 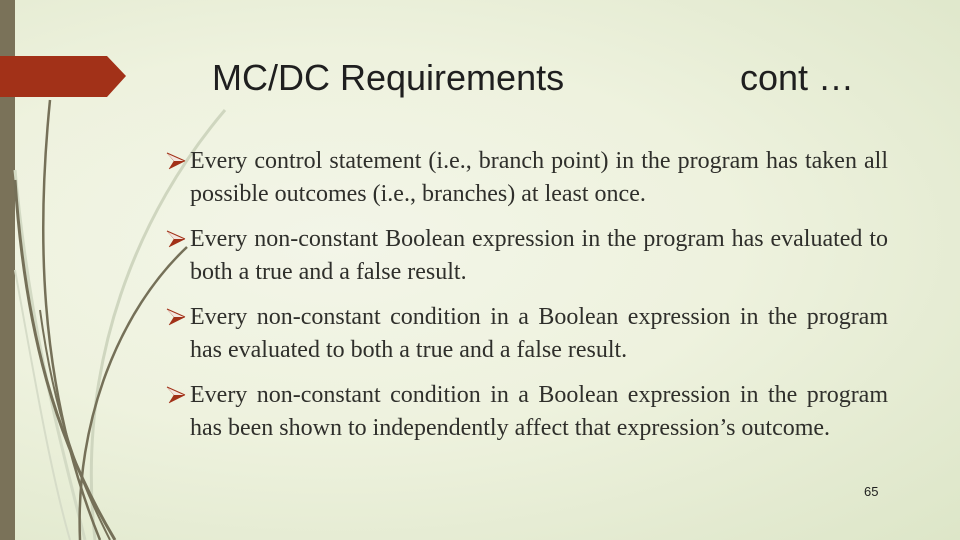 I want to click on slide-title: MC/DC Requirements, so click(x=388, y=77).